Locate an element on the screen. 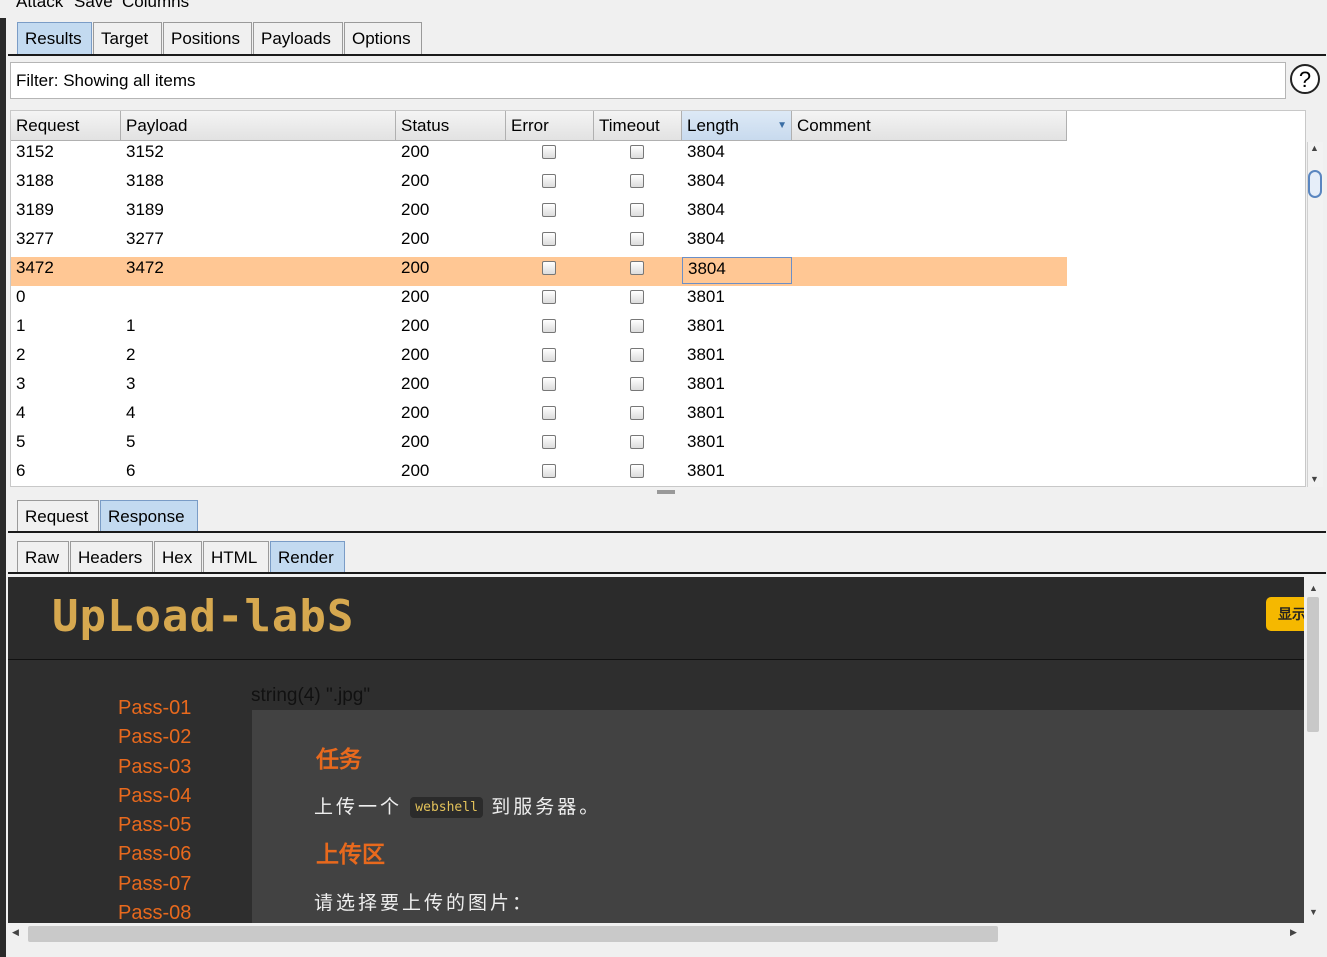 The width and height of the screenshot is (1327, 957). pane-splitter is located at coordinates (666, 492).